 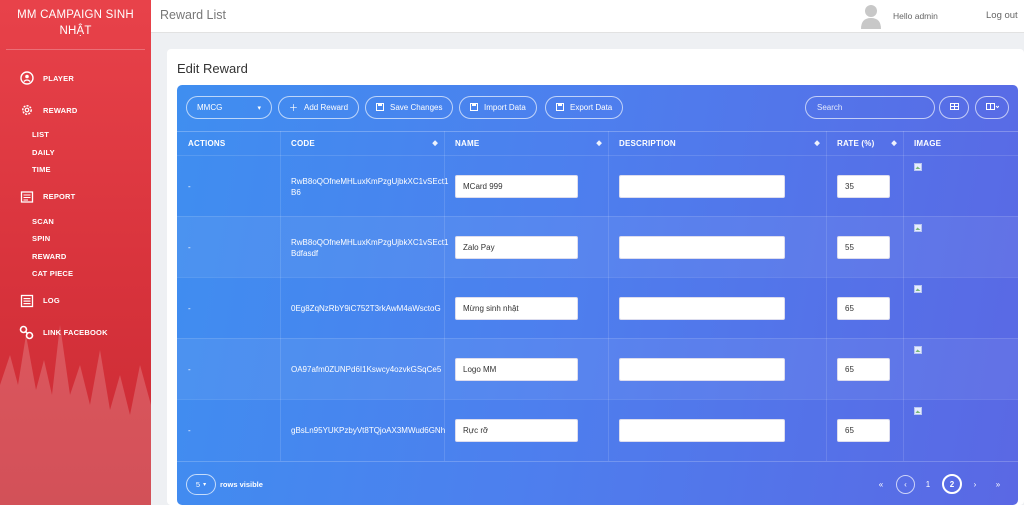 What do you see at coordinates (526, 144) in the screenshot?
I see `column-header-name: NAME ◆` at bounding box center [526, 144].